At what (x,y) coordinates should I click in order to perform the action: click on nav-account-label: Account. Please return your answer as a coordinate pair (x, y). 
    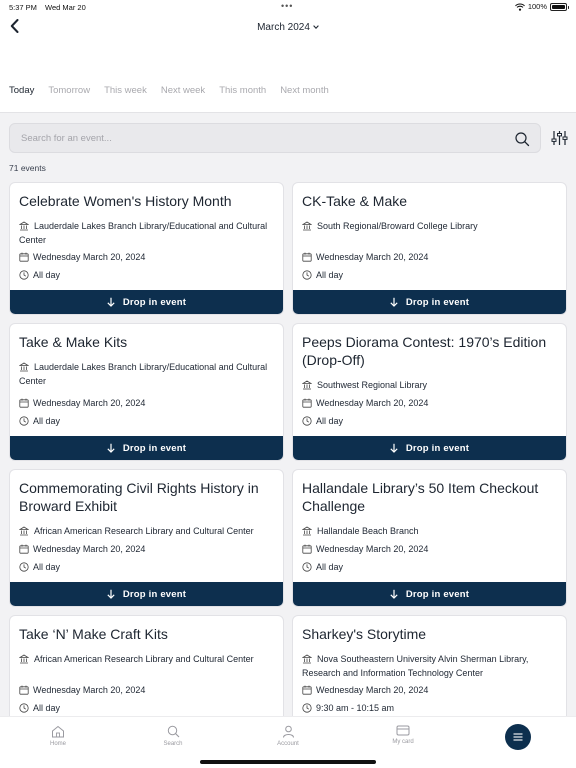
    Looking at the image, I should click on (288, 744).